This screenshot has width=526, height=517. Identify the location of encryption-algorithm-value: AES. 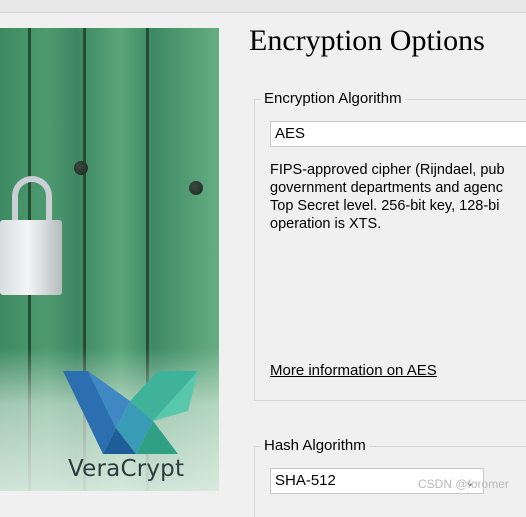
(290, 133).